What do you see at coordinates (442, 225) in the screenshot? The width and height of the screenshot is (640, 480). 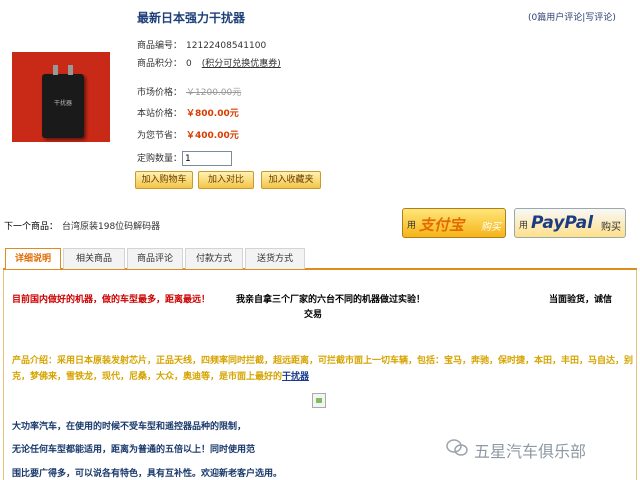 I see `alipay-logo: 支付宝` at bounding box center [442, 225].